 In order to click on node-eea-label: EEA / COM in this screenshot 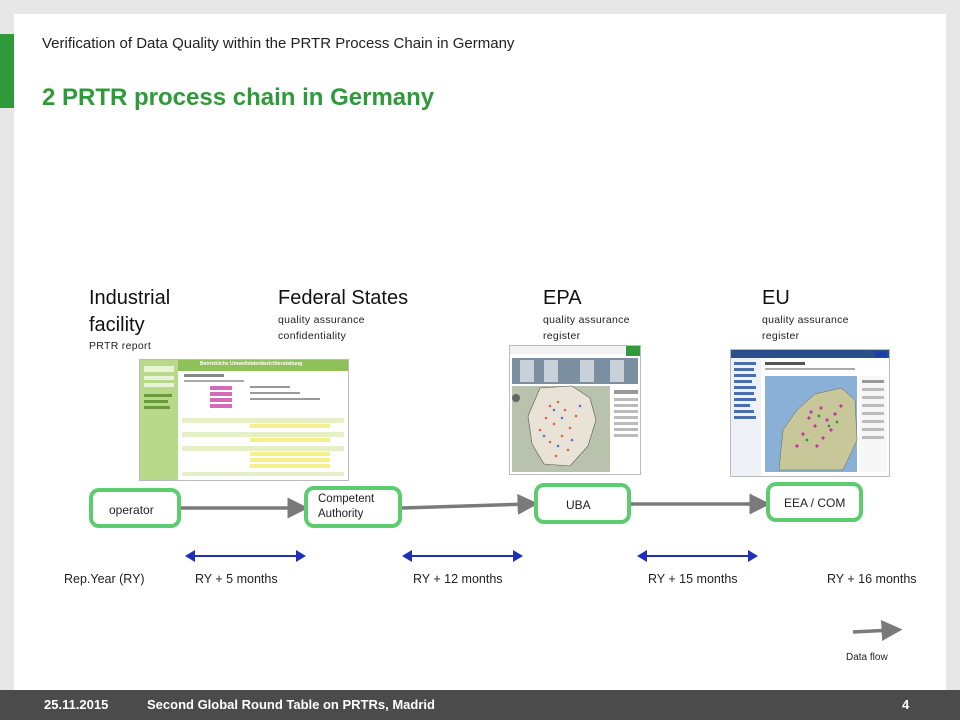, I will do `click(815, 503)`.